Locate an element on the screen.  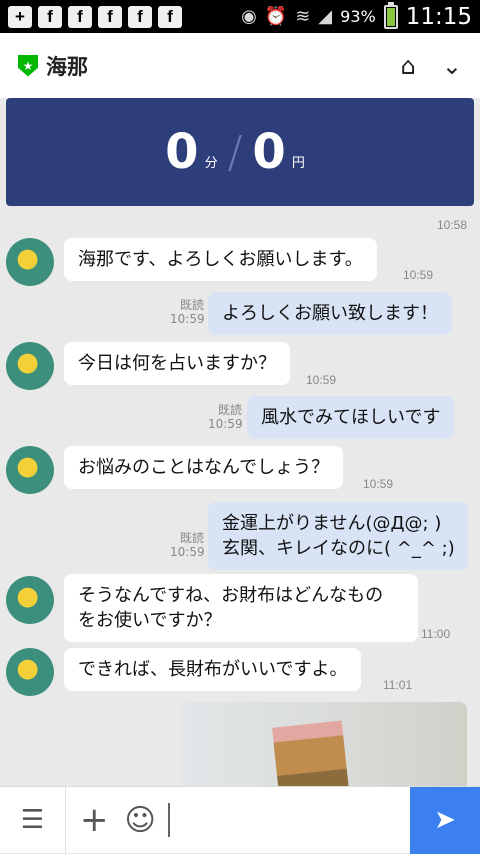
battery-icon is located at coordinates (390, 15).